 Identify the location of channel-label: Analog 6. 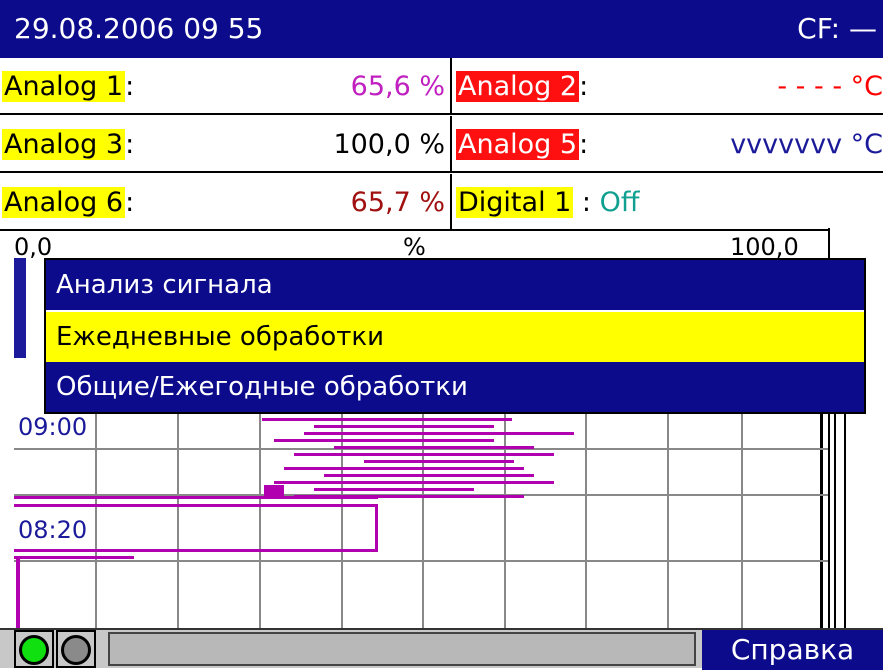
(64, 202).